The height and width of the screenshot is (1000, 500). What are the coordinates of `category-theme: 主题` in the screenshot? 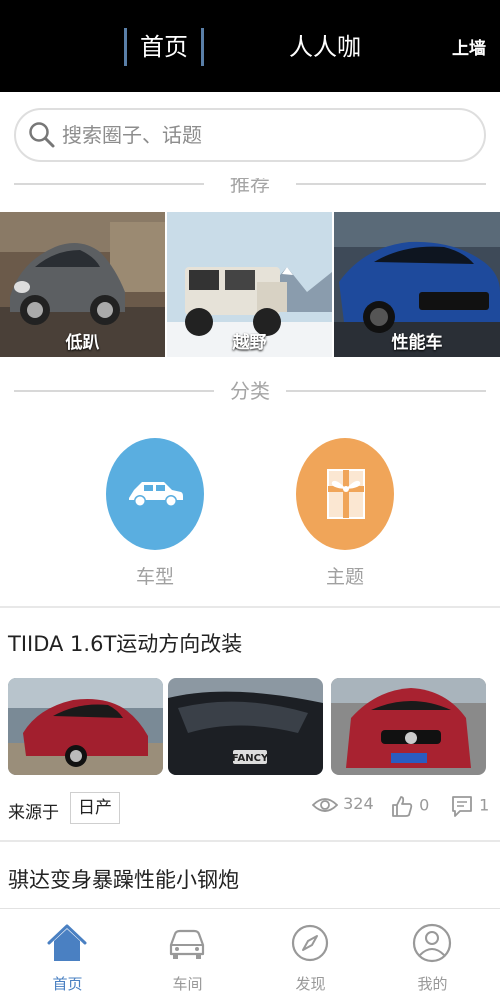 It's located at (345, 513).